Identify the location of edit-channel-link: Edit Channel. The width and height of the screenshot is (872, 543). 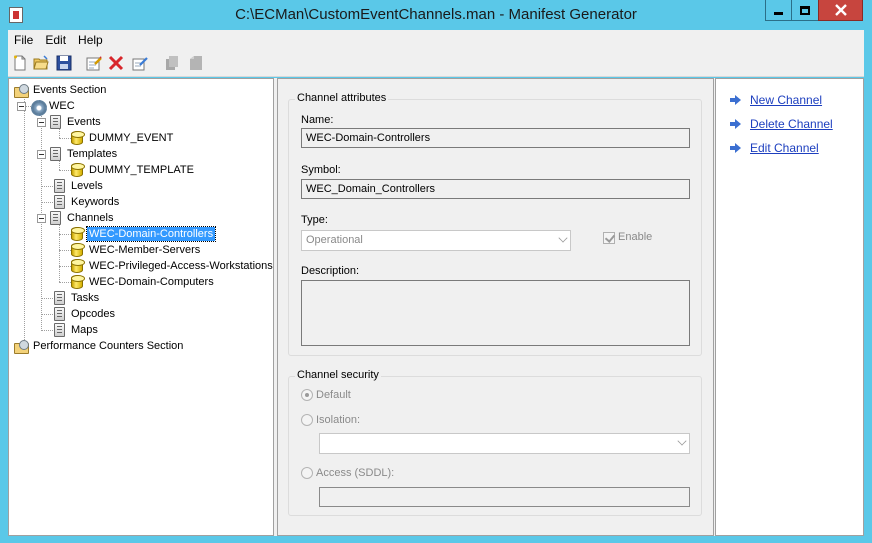
(774, 148).